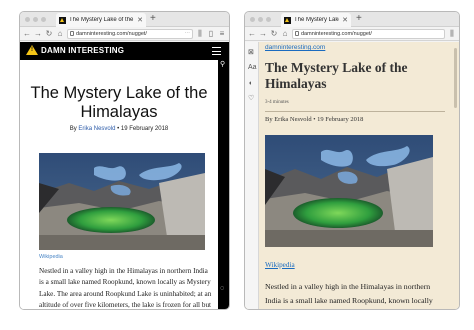  I want to click on tab-title: The Mystery Lake of the Himala, so click(316, 20).